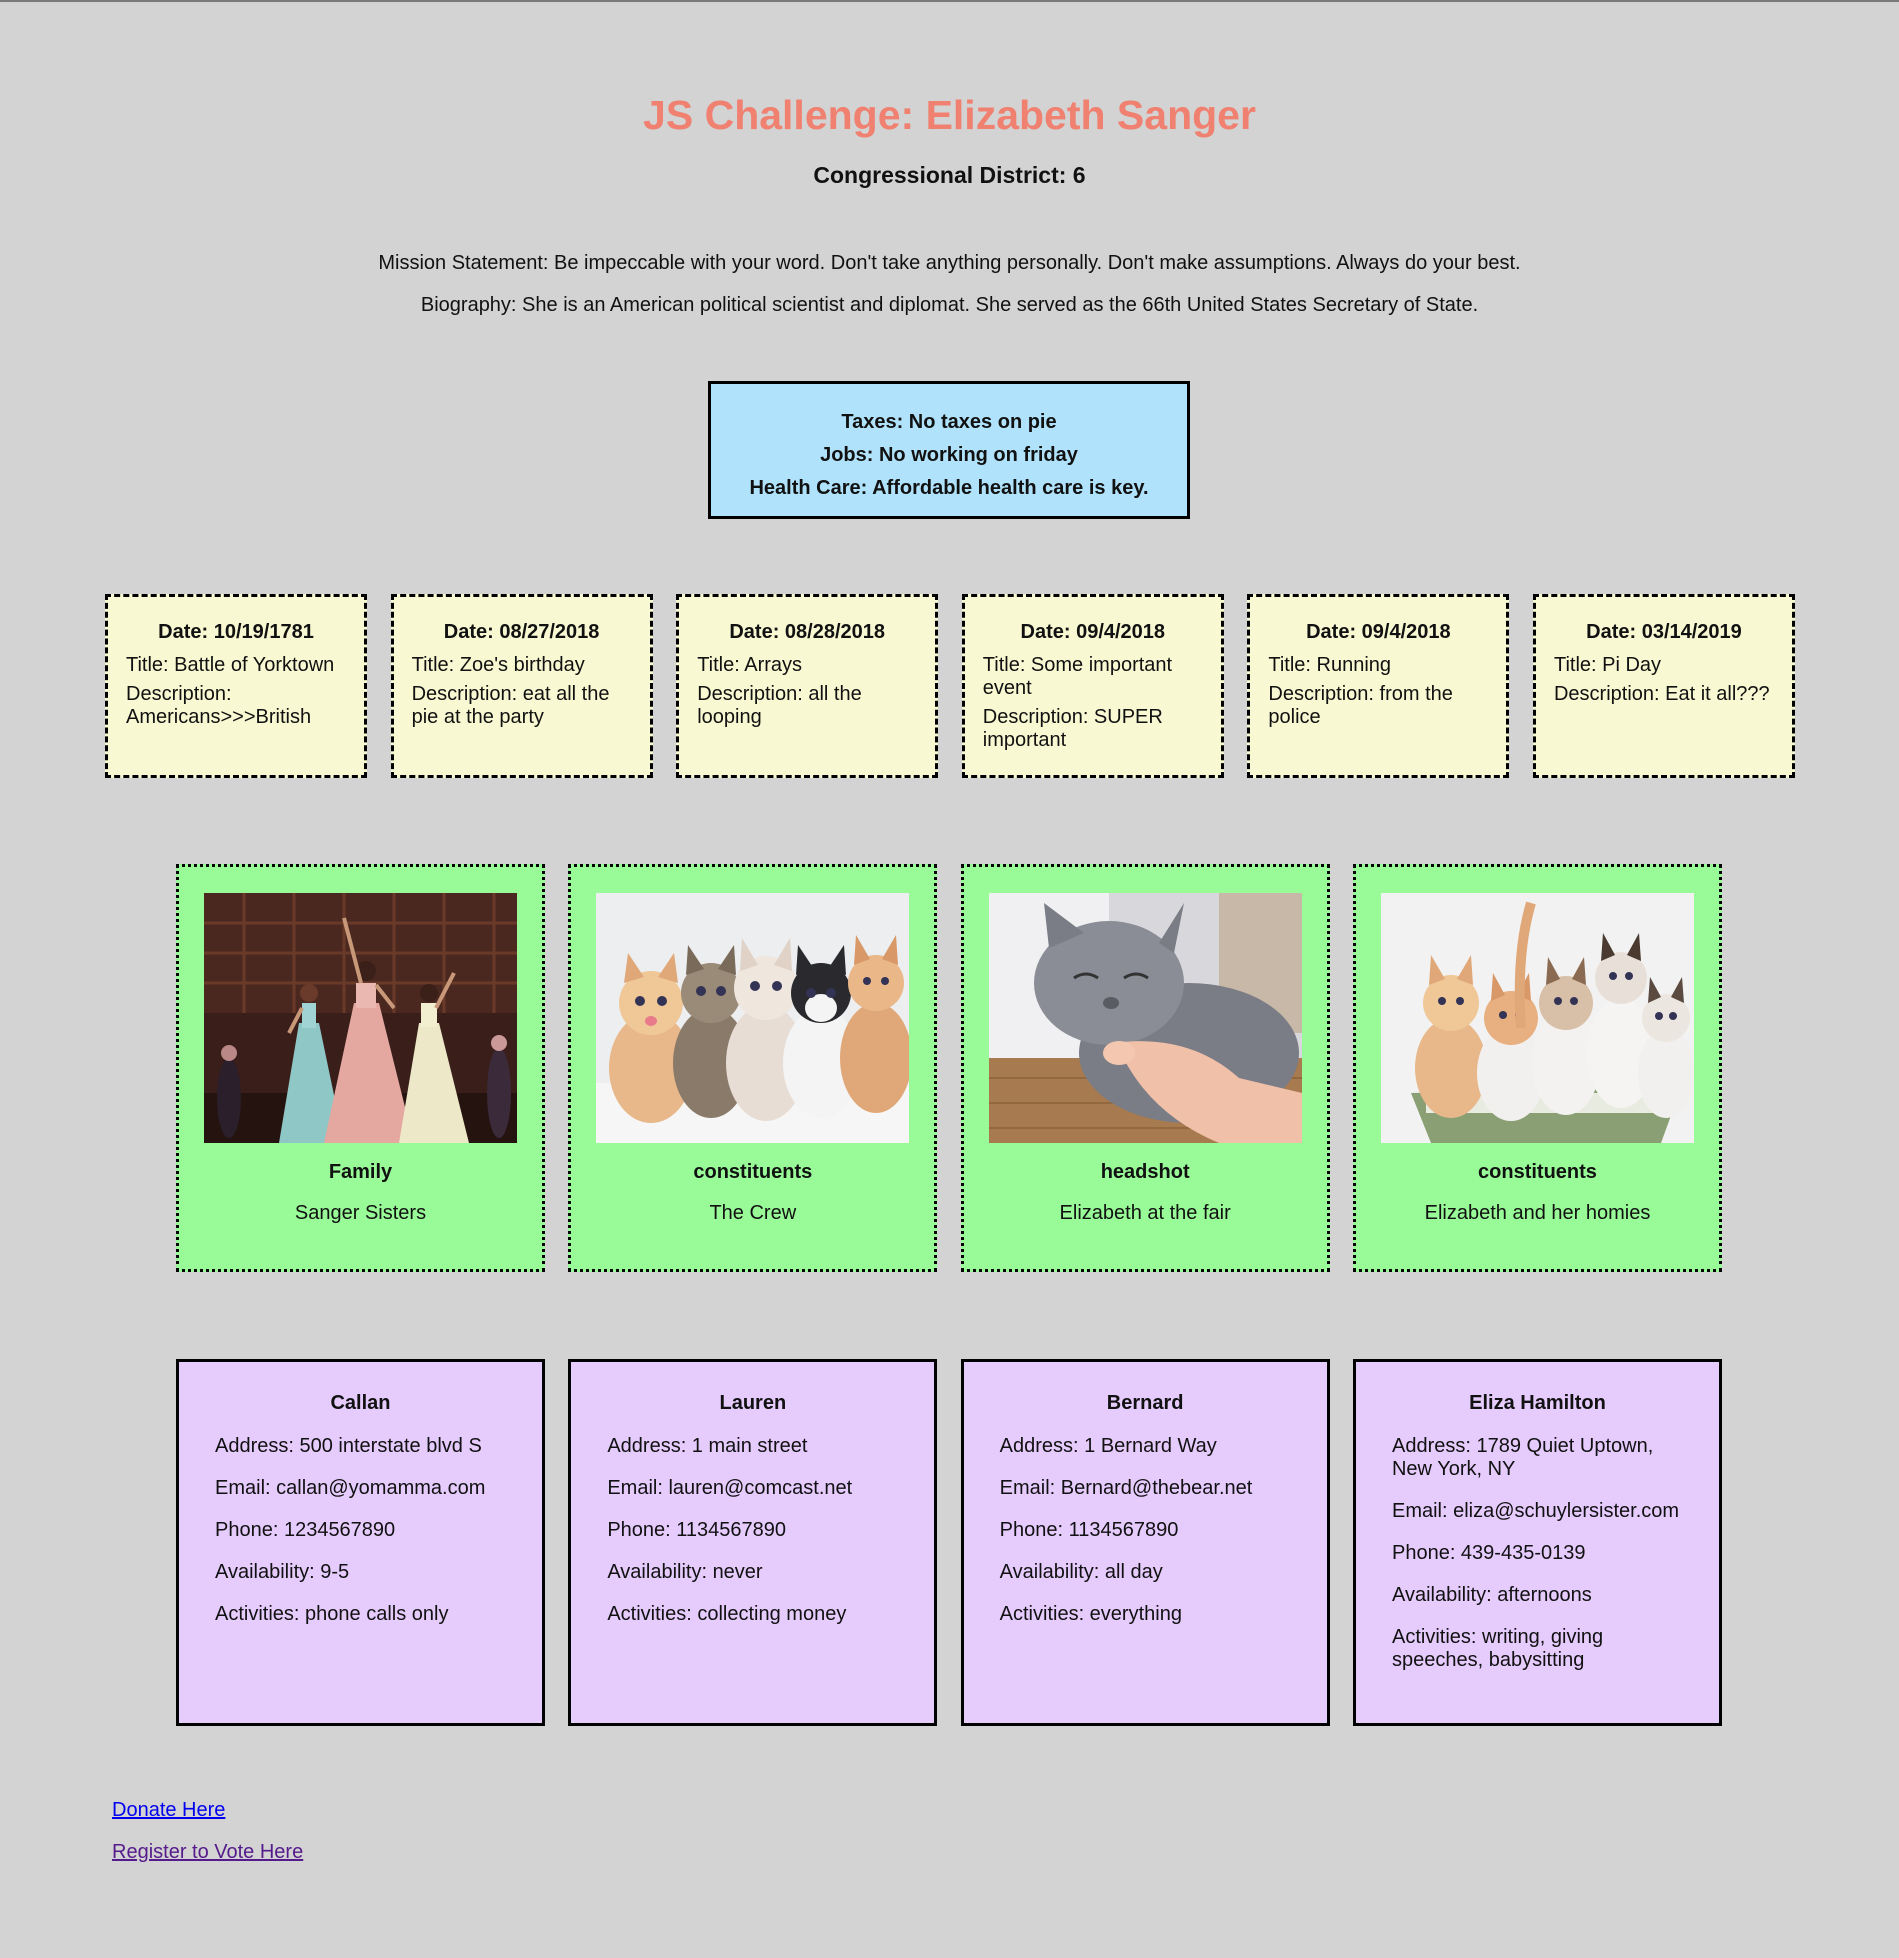  What do you see at coordinates (949, 422) in the screenshot?
I see `platform-taxes: Taxes: No taxes on pie` at bounding box center [949, 422].